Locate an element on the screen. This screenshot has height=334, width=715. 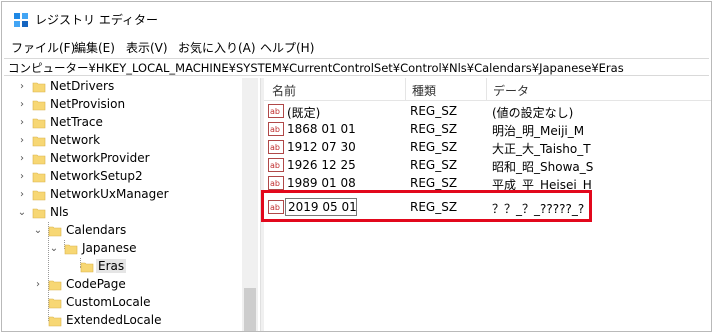
window-title: レジストリ エディター is located at coordinates (96, 20).